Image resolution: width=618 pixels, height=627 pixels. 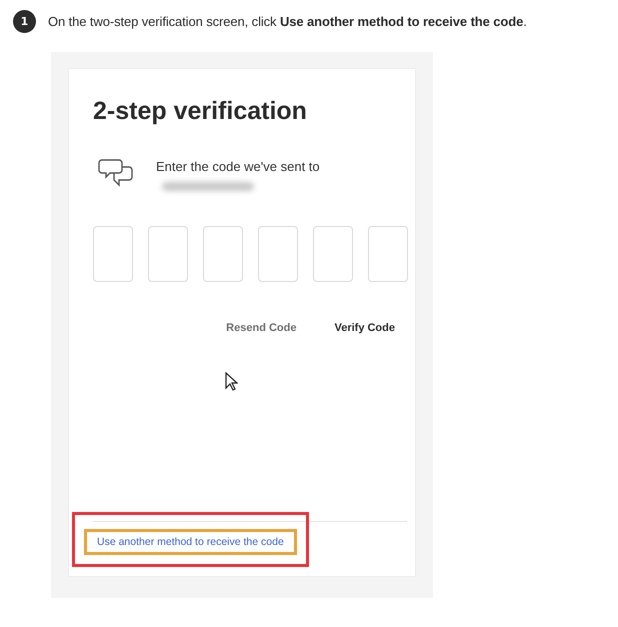 I want to click on step-number: 1, so click(x=24, y=21).